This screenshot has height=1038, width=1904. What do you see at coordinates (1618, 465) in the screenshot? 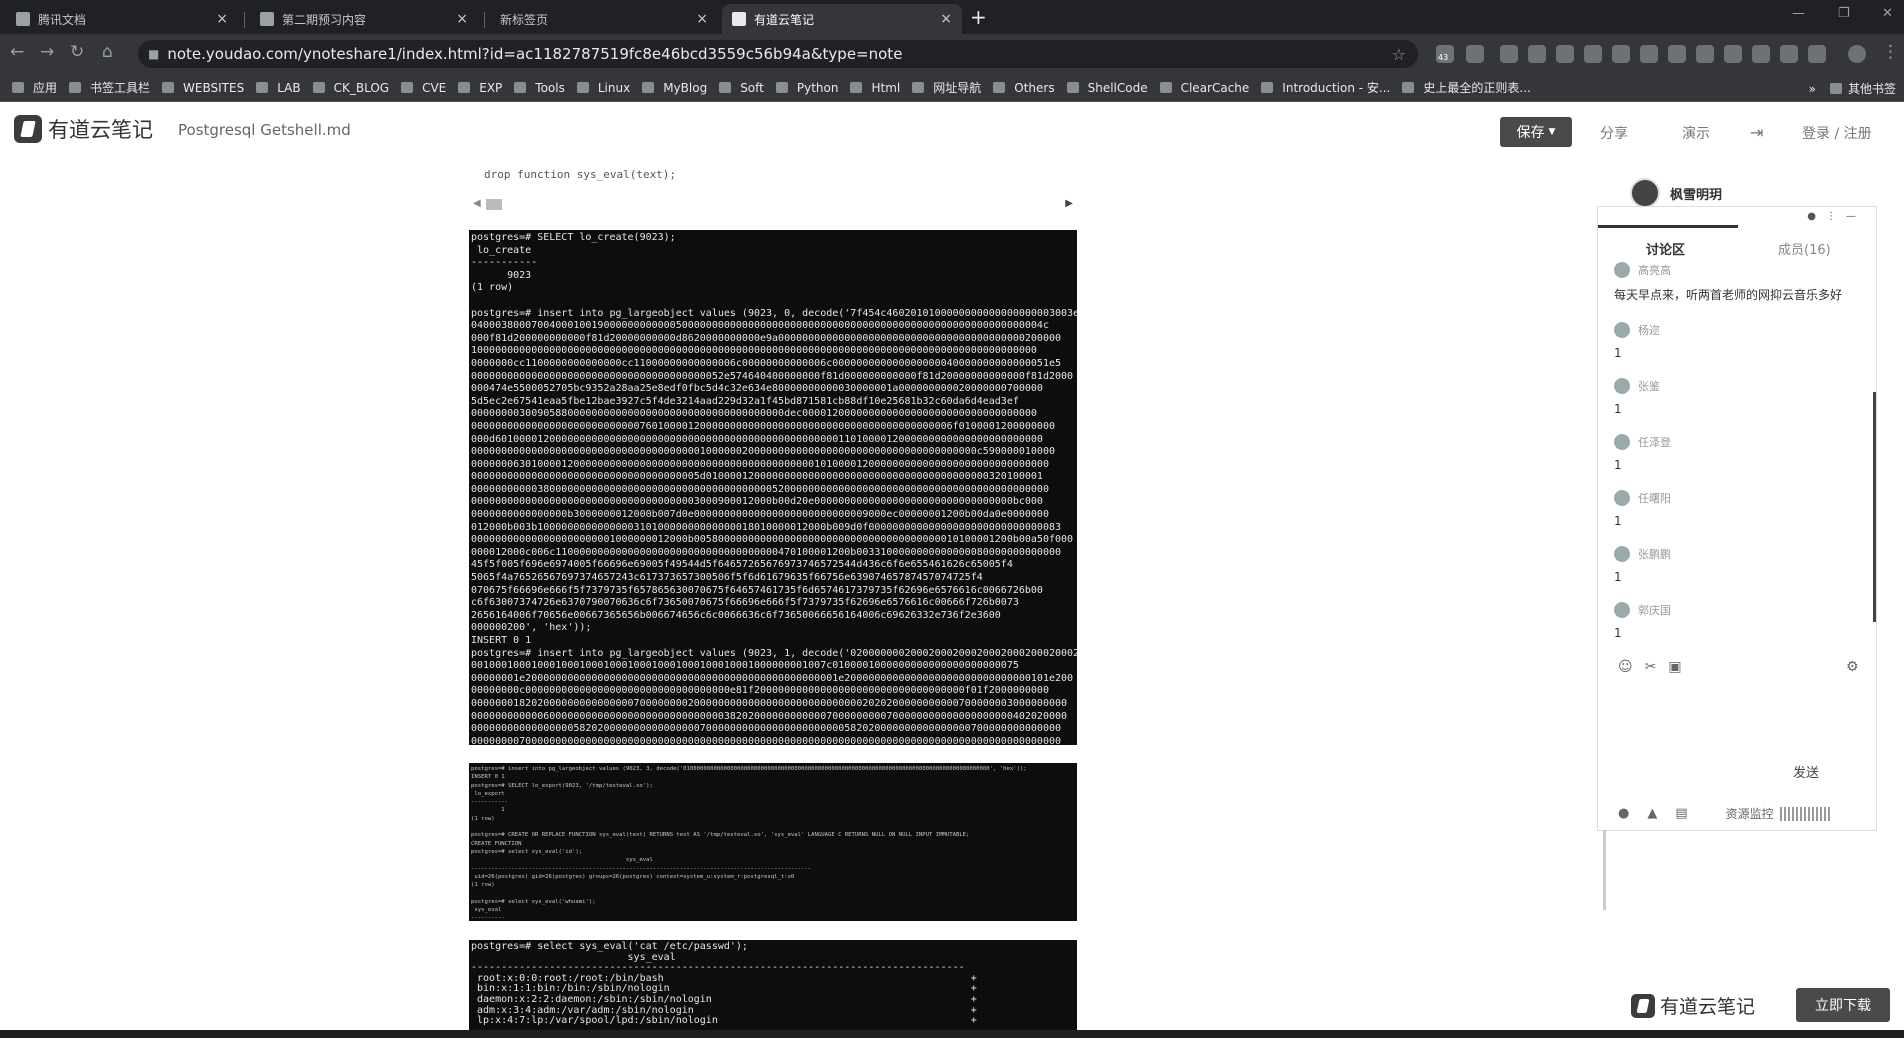
I see `comment-text: 1` at bounding box center [1618, 465].